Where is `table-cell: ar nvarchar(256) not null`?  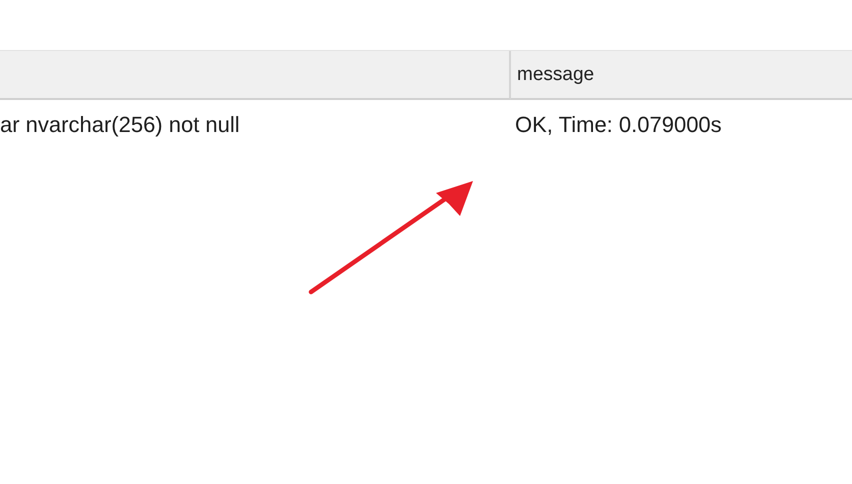 table-cell: ar nvarchar(256) not null is located at coordinates (120, 125).